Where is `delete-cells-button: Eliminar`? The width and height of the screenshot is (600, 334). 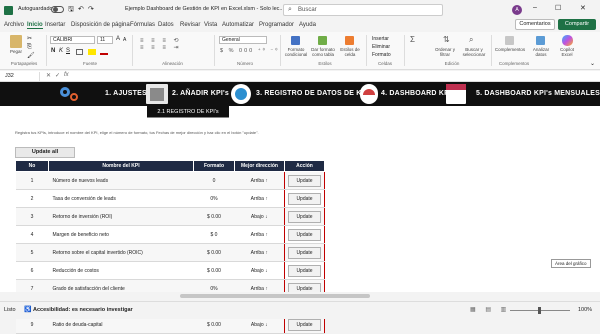
delete-cells-button: Eliminar is located at coordinates (381, 47).